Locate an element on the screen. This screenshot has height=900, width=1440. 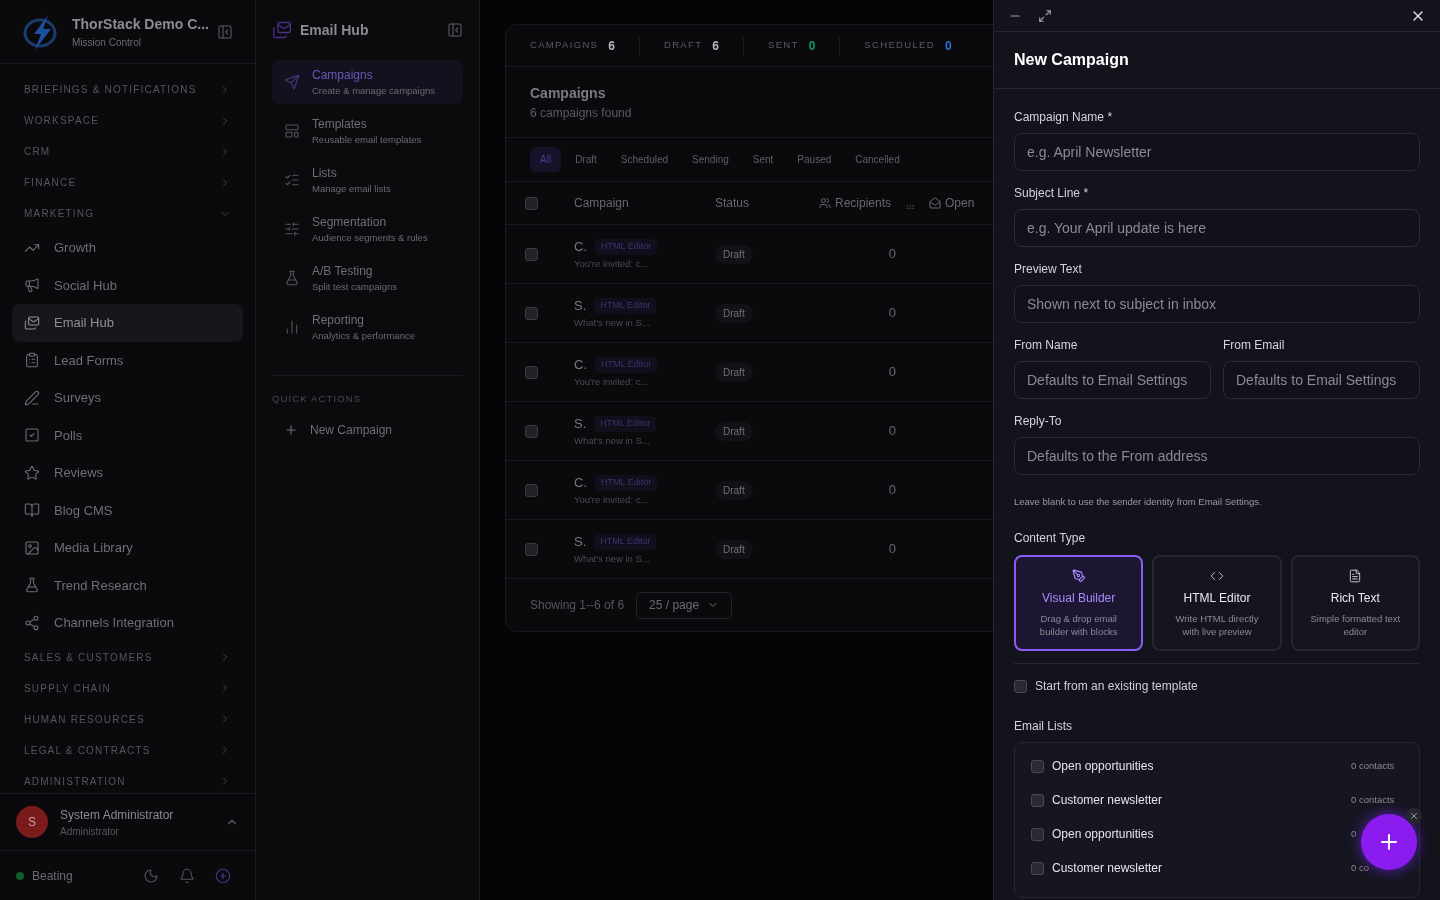
checkbox is located at coordinates (1020, 686).